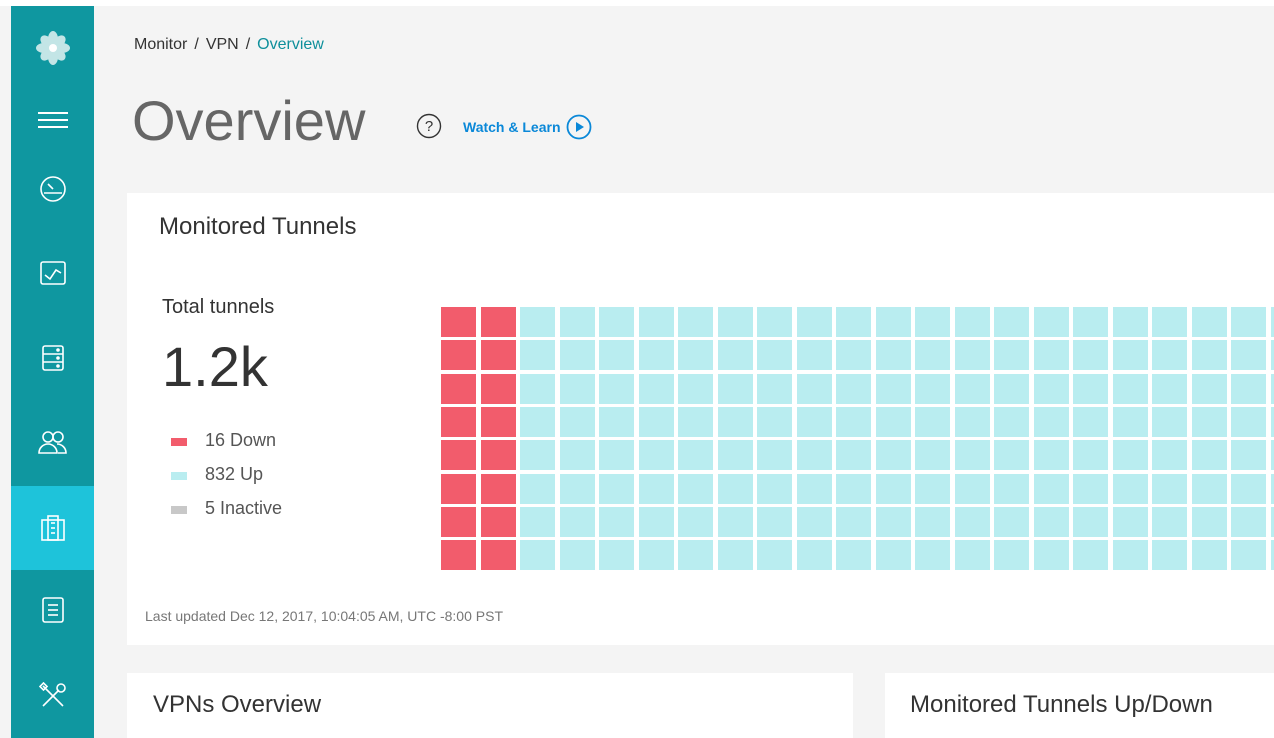 This screenshot has width=1274, height=738. Describe the element at coordinates (52, 189) in the screenshot. I see `dashboard-gauge-icon` at that location.